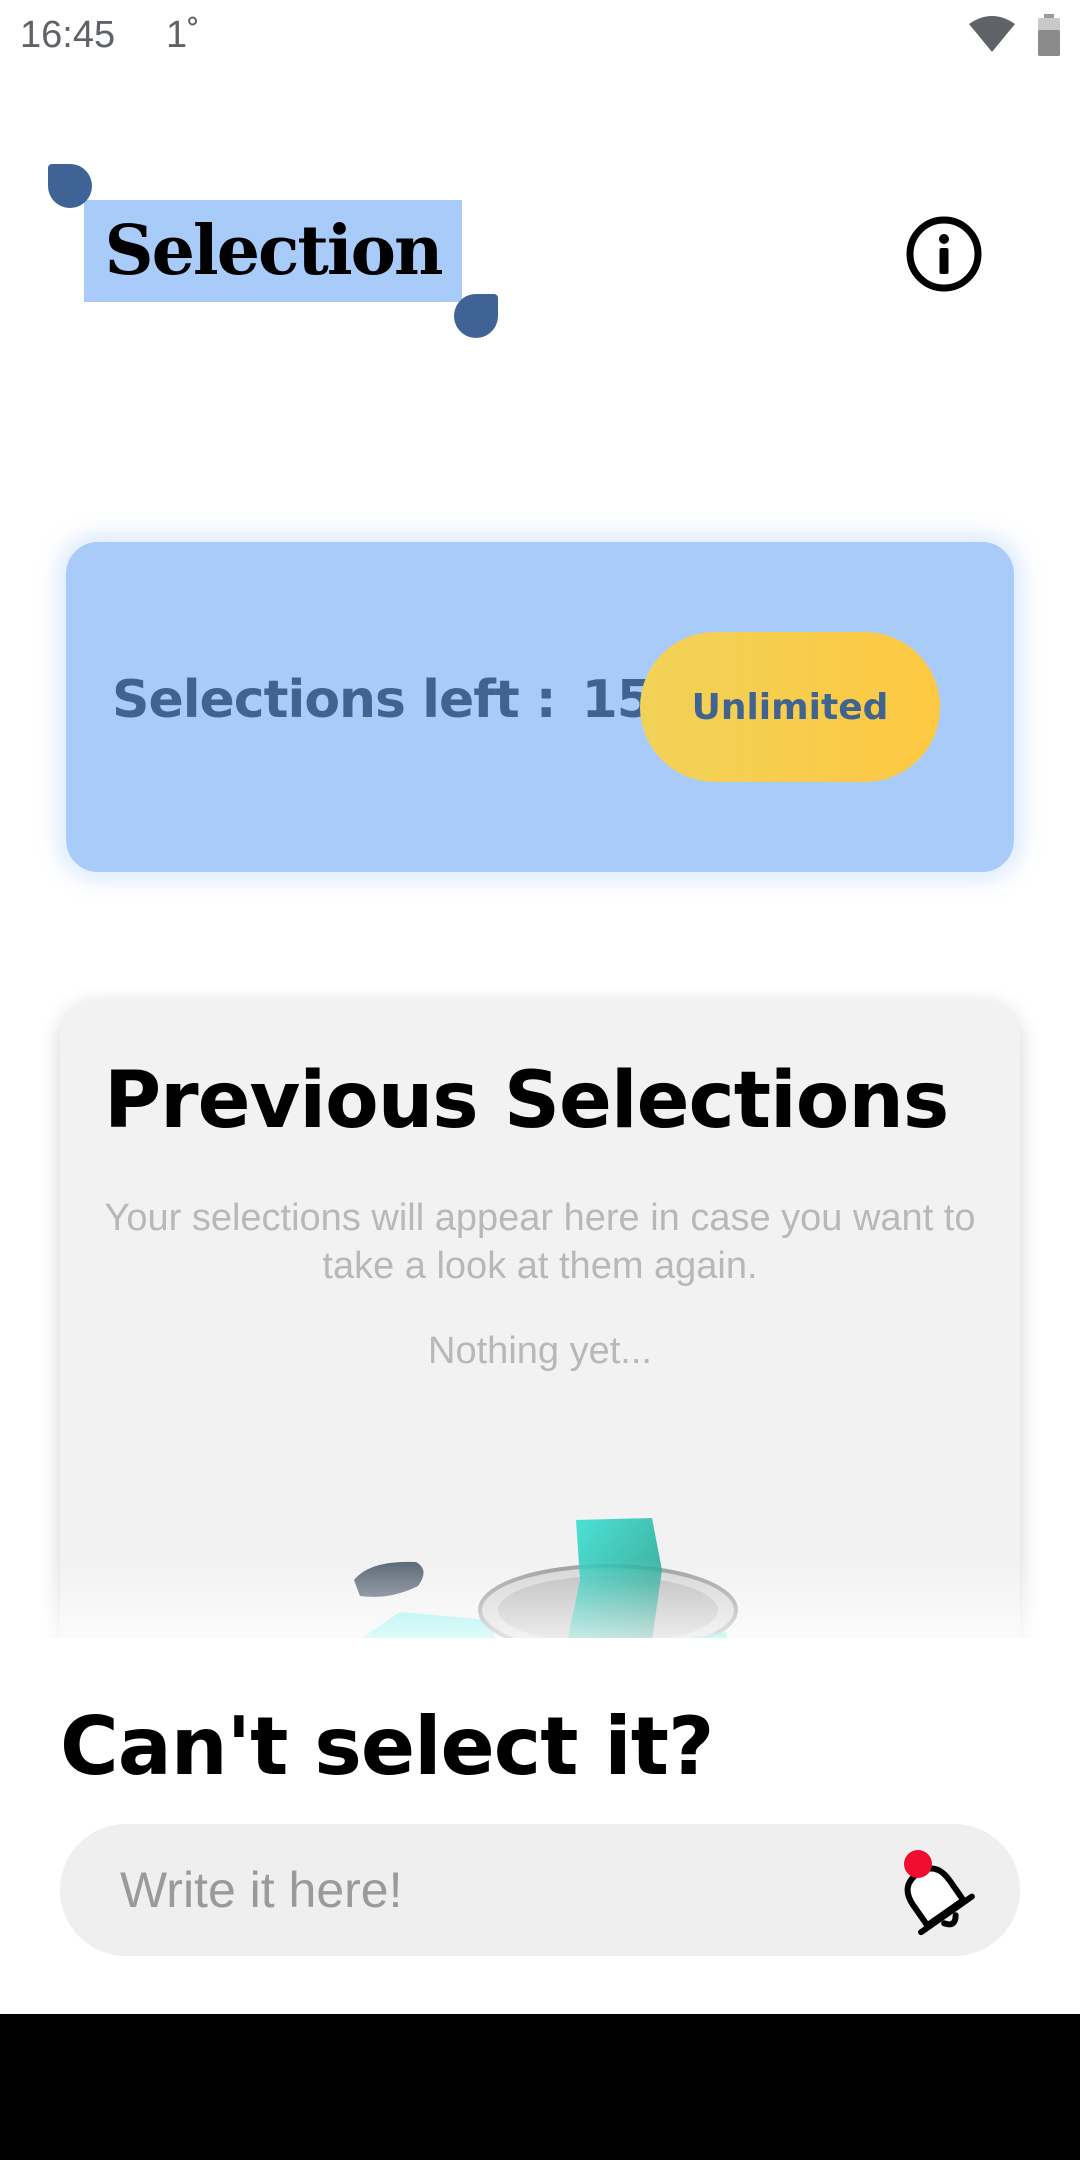  What do you see at coordinates (183, 35) in the screenshot?
I see `status-temperature: 1˚` at bounding box center [183, 35].